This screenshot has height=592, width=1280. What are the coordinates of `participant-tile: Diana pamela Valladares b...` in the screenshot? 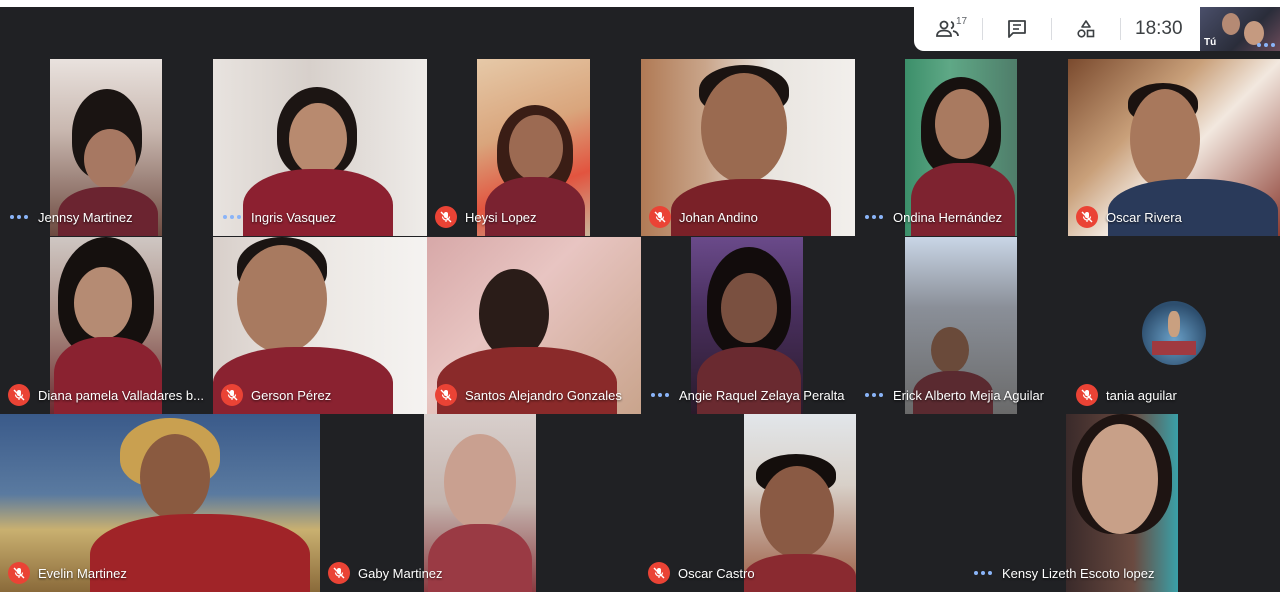 It's located at (106, 325).